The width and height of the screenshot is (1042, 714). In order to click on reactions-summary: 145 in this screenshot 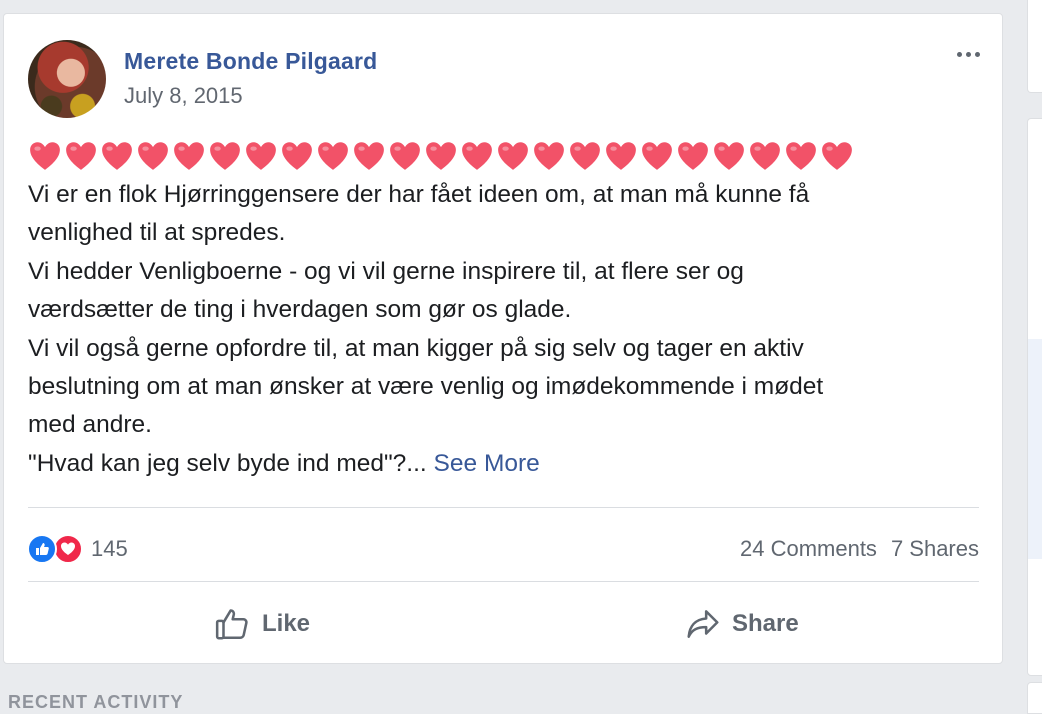, I will do `click(77, 549)`.